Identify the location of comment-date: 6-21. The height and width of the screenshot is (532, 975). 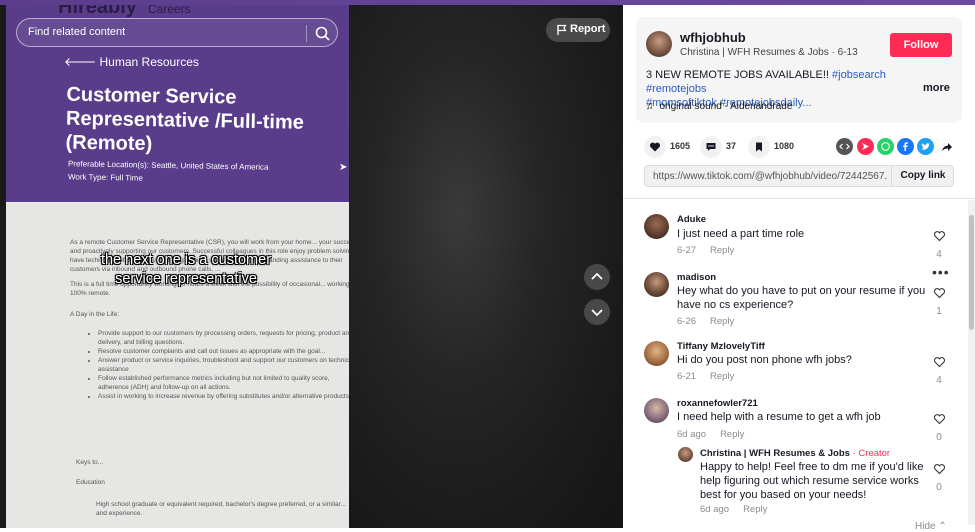
(687, 376).